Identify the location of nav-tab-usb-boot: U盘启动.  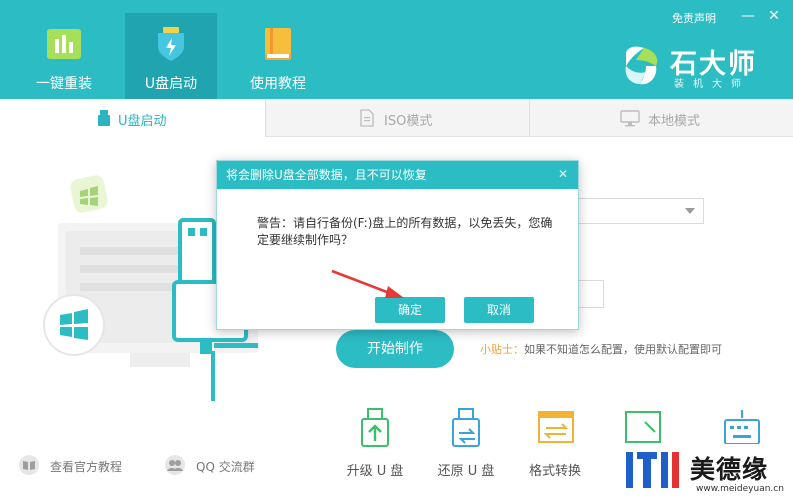
(171, 56).